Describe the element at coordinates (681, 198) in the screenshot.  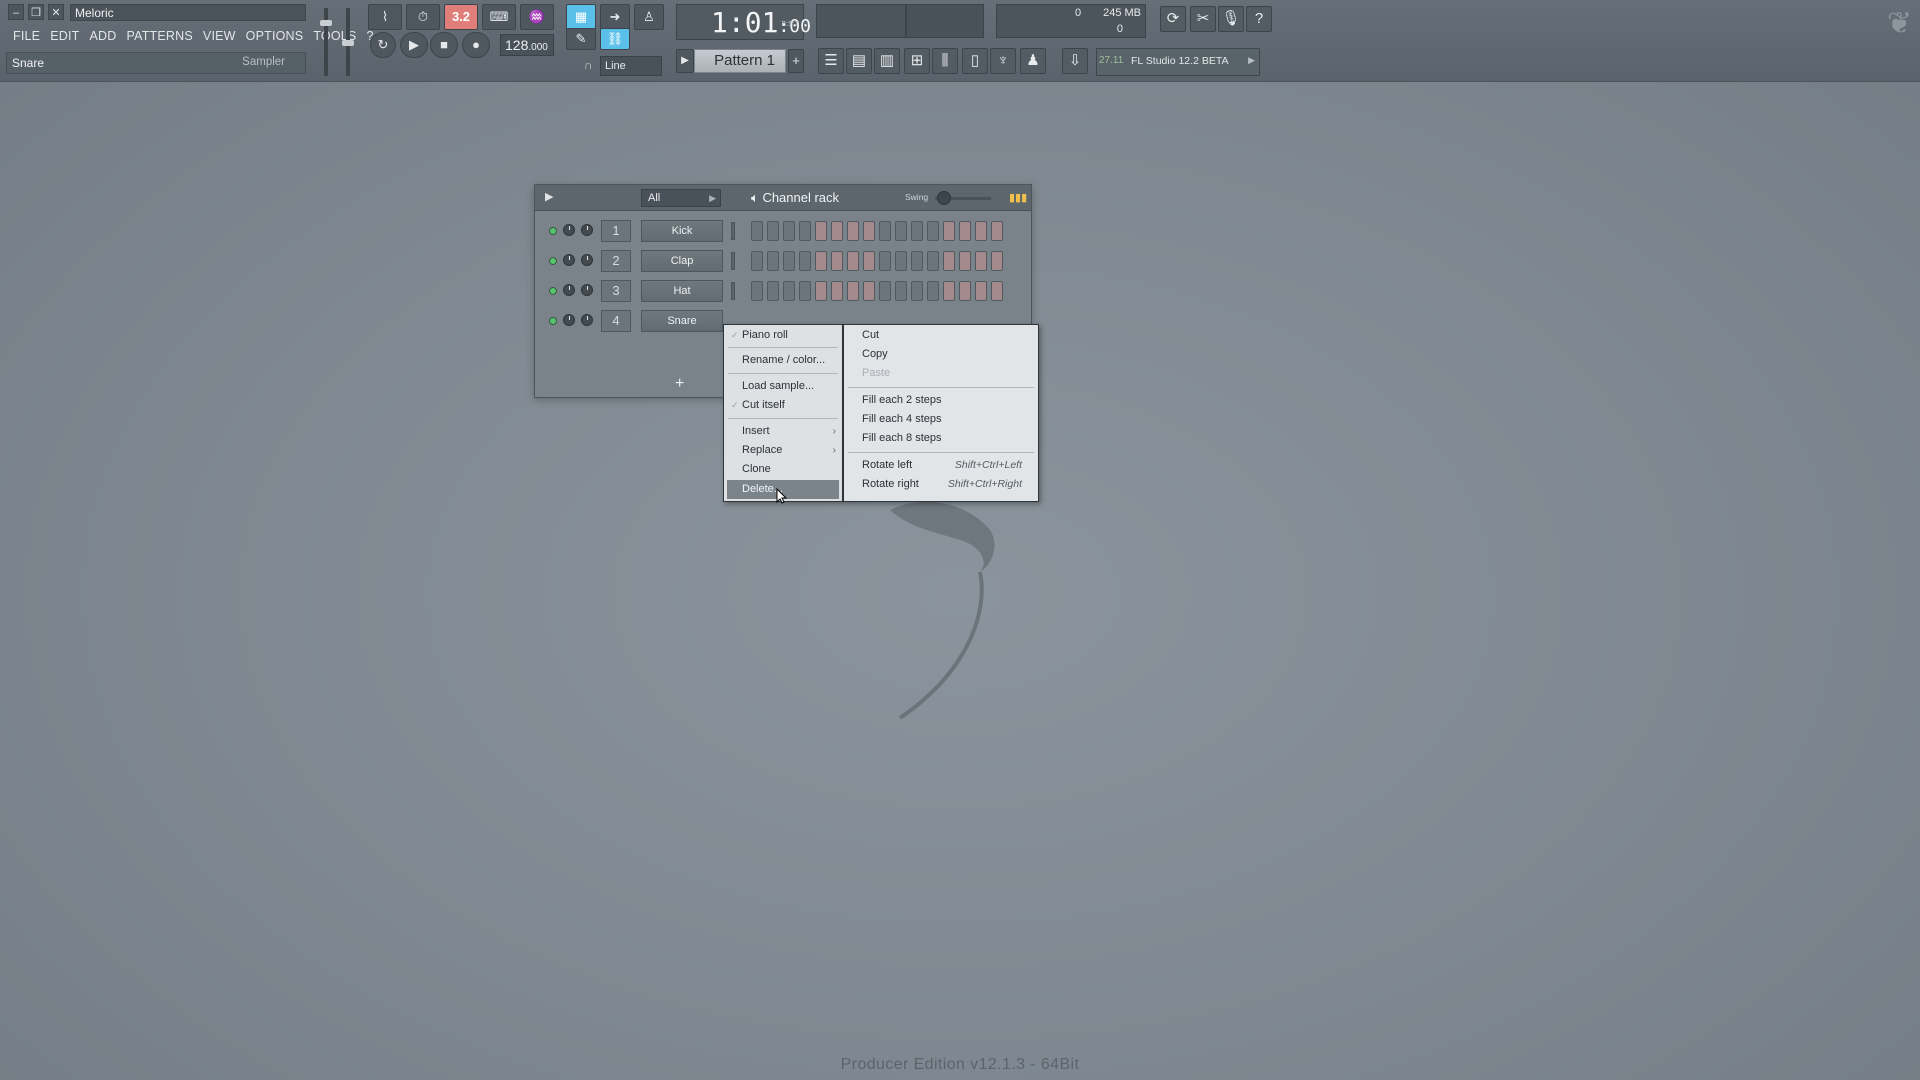
I see `channel-filter-select: All ▶` at that location.